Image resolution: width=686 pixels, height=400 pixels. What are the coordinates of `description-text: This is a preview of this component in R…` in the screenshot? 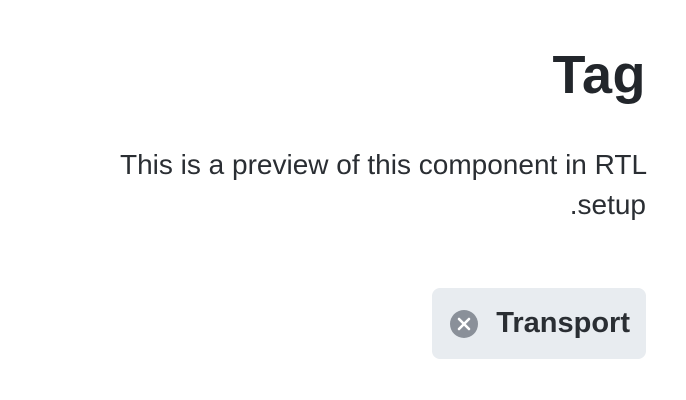 It's located at (382, 184).